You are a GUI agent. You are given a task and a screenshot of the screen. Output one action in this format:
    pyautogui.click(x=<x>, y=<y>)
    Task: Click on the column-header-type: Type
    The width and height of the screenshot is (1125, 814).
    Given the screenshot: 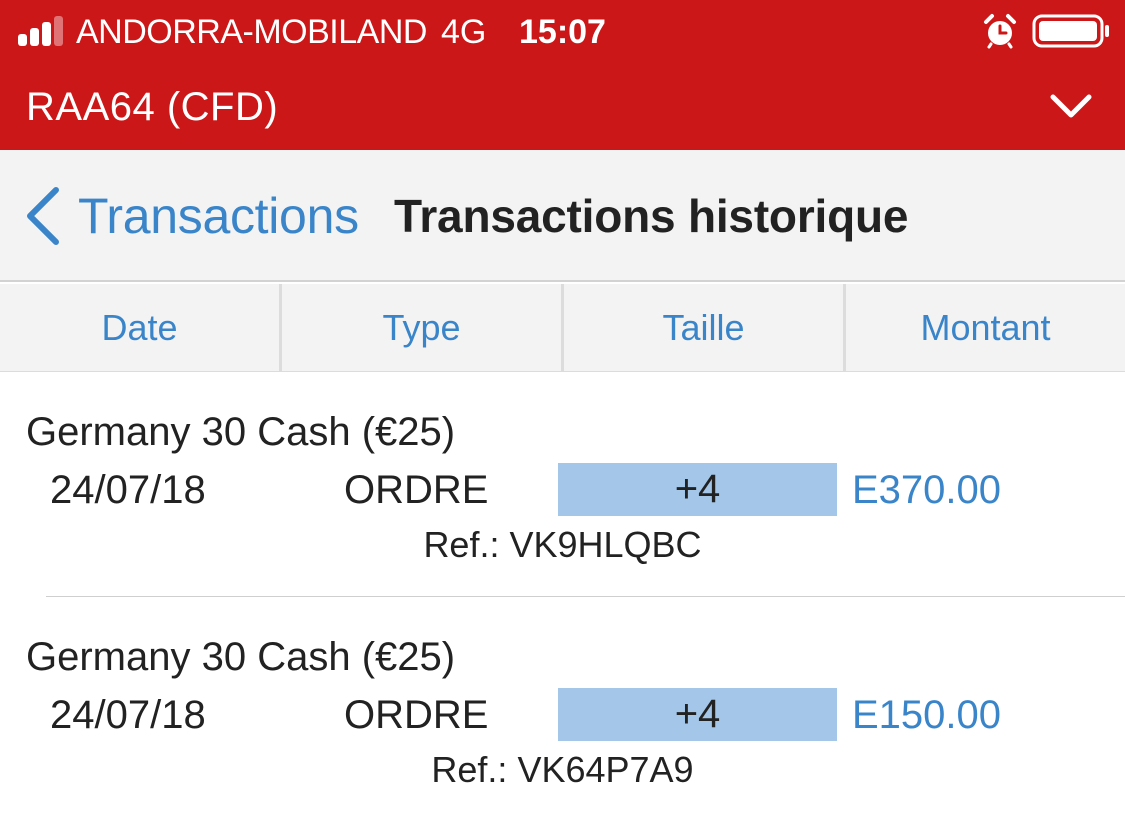 What is the action you would take?
    pyautogui.click(x=423, y=328)
    